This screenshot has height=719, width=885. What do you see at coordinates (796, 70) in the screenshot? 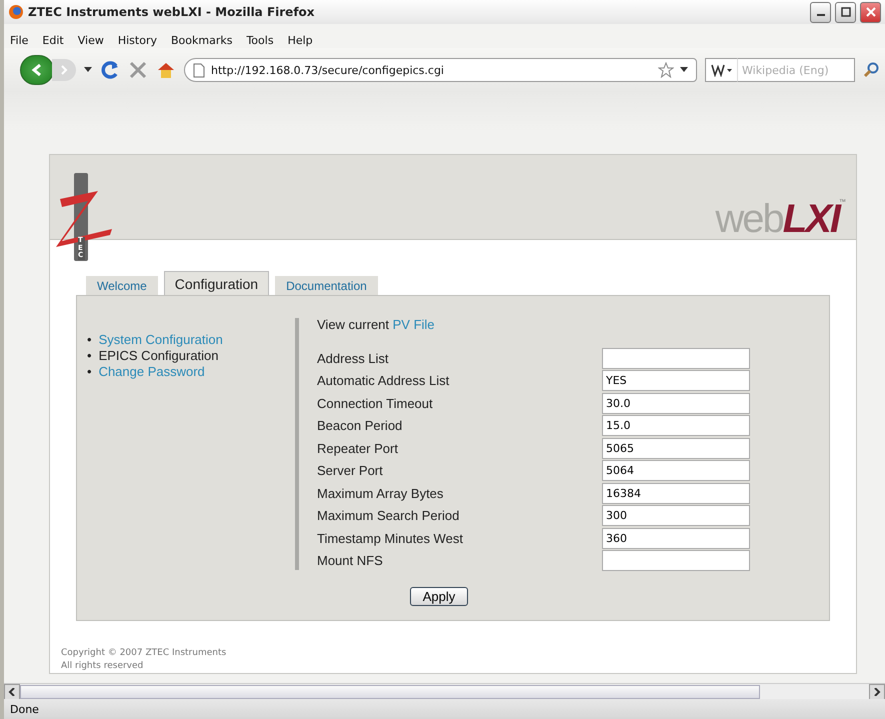
I see `search-field: Wikipedia (Eng)` at bounding box center [796, 70].